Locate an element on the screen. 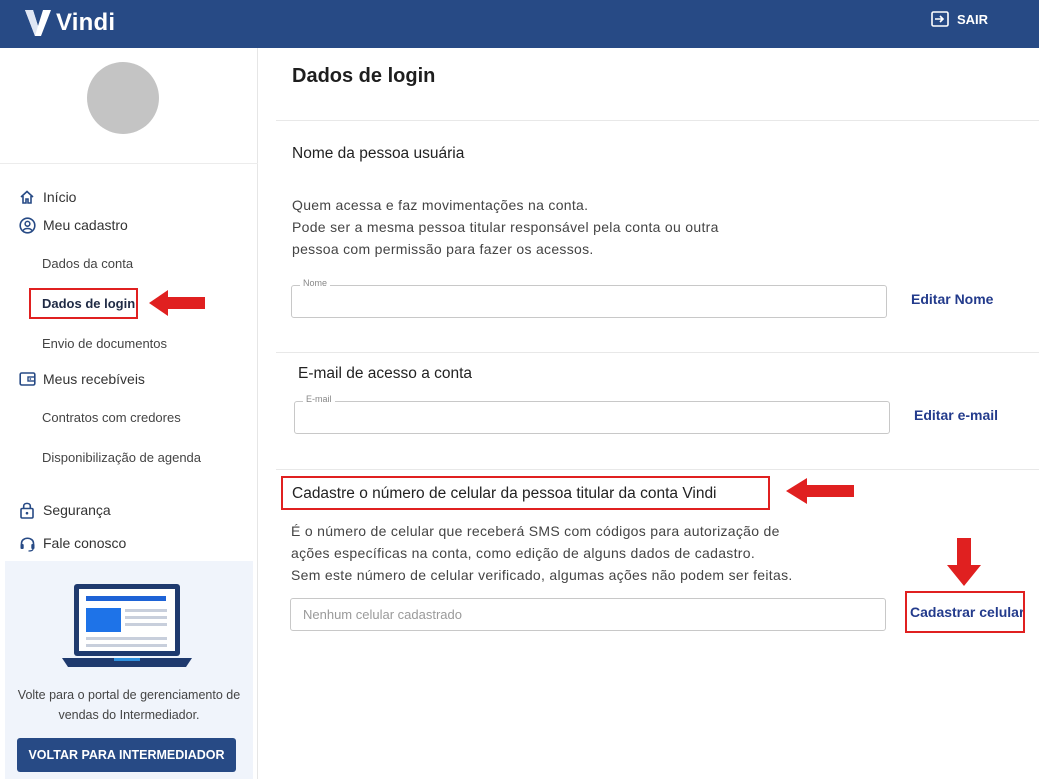 This screenshot has width=1039, height=779. logout-button: SAIR is located at coordinates (959, 19).